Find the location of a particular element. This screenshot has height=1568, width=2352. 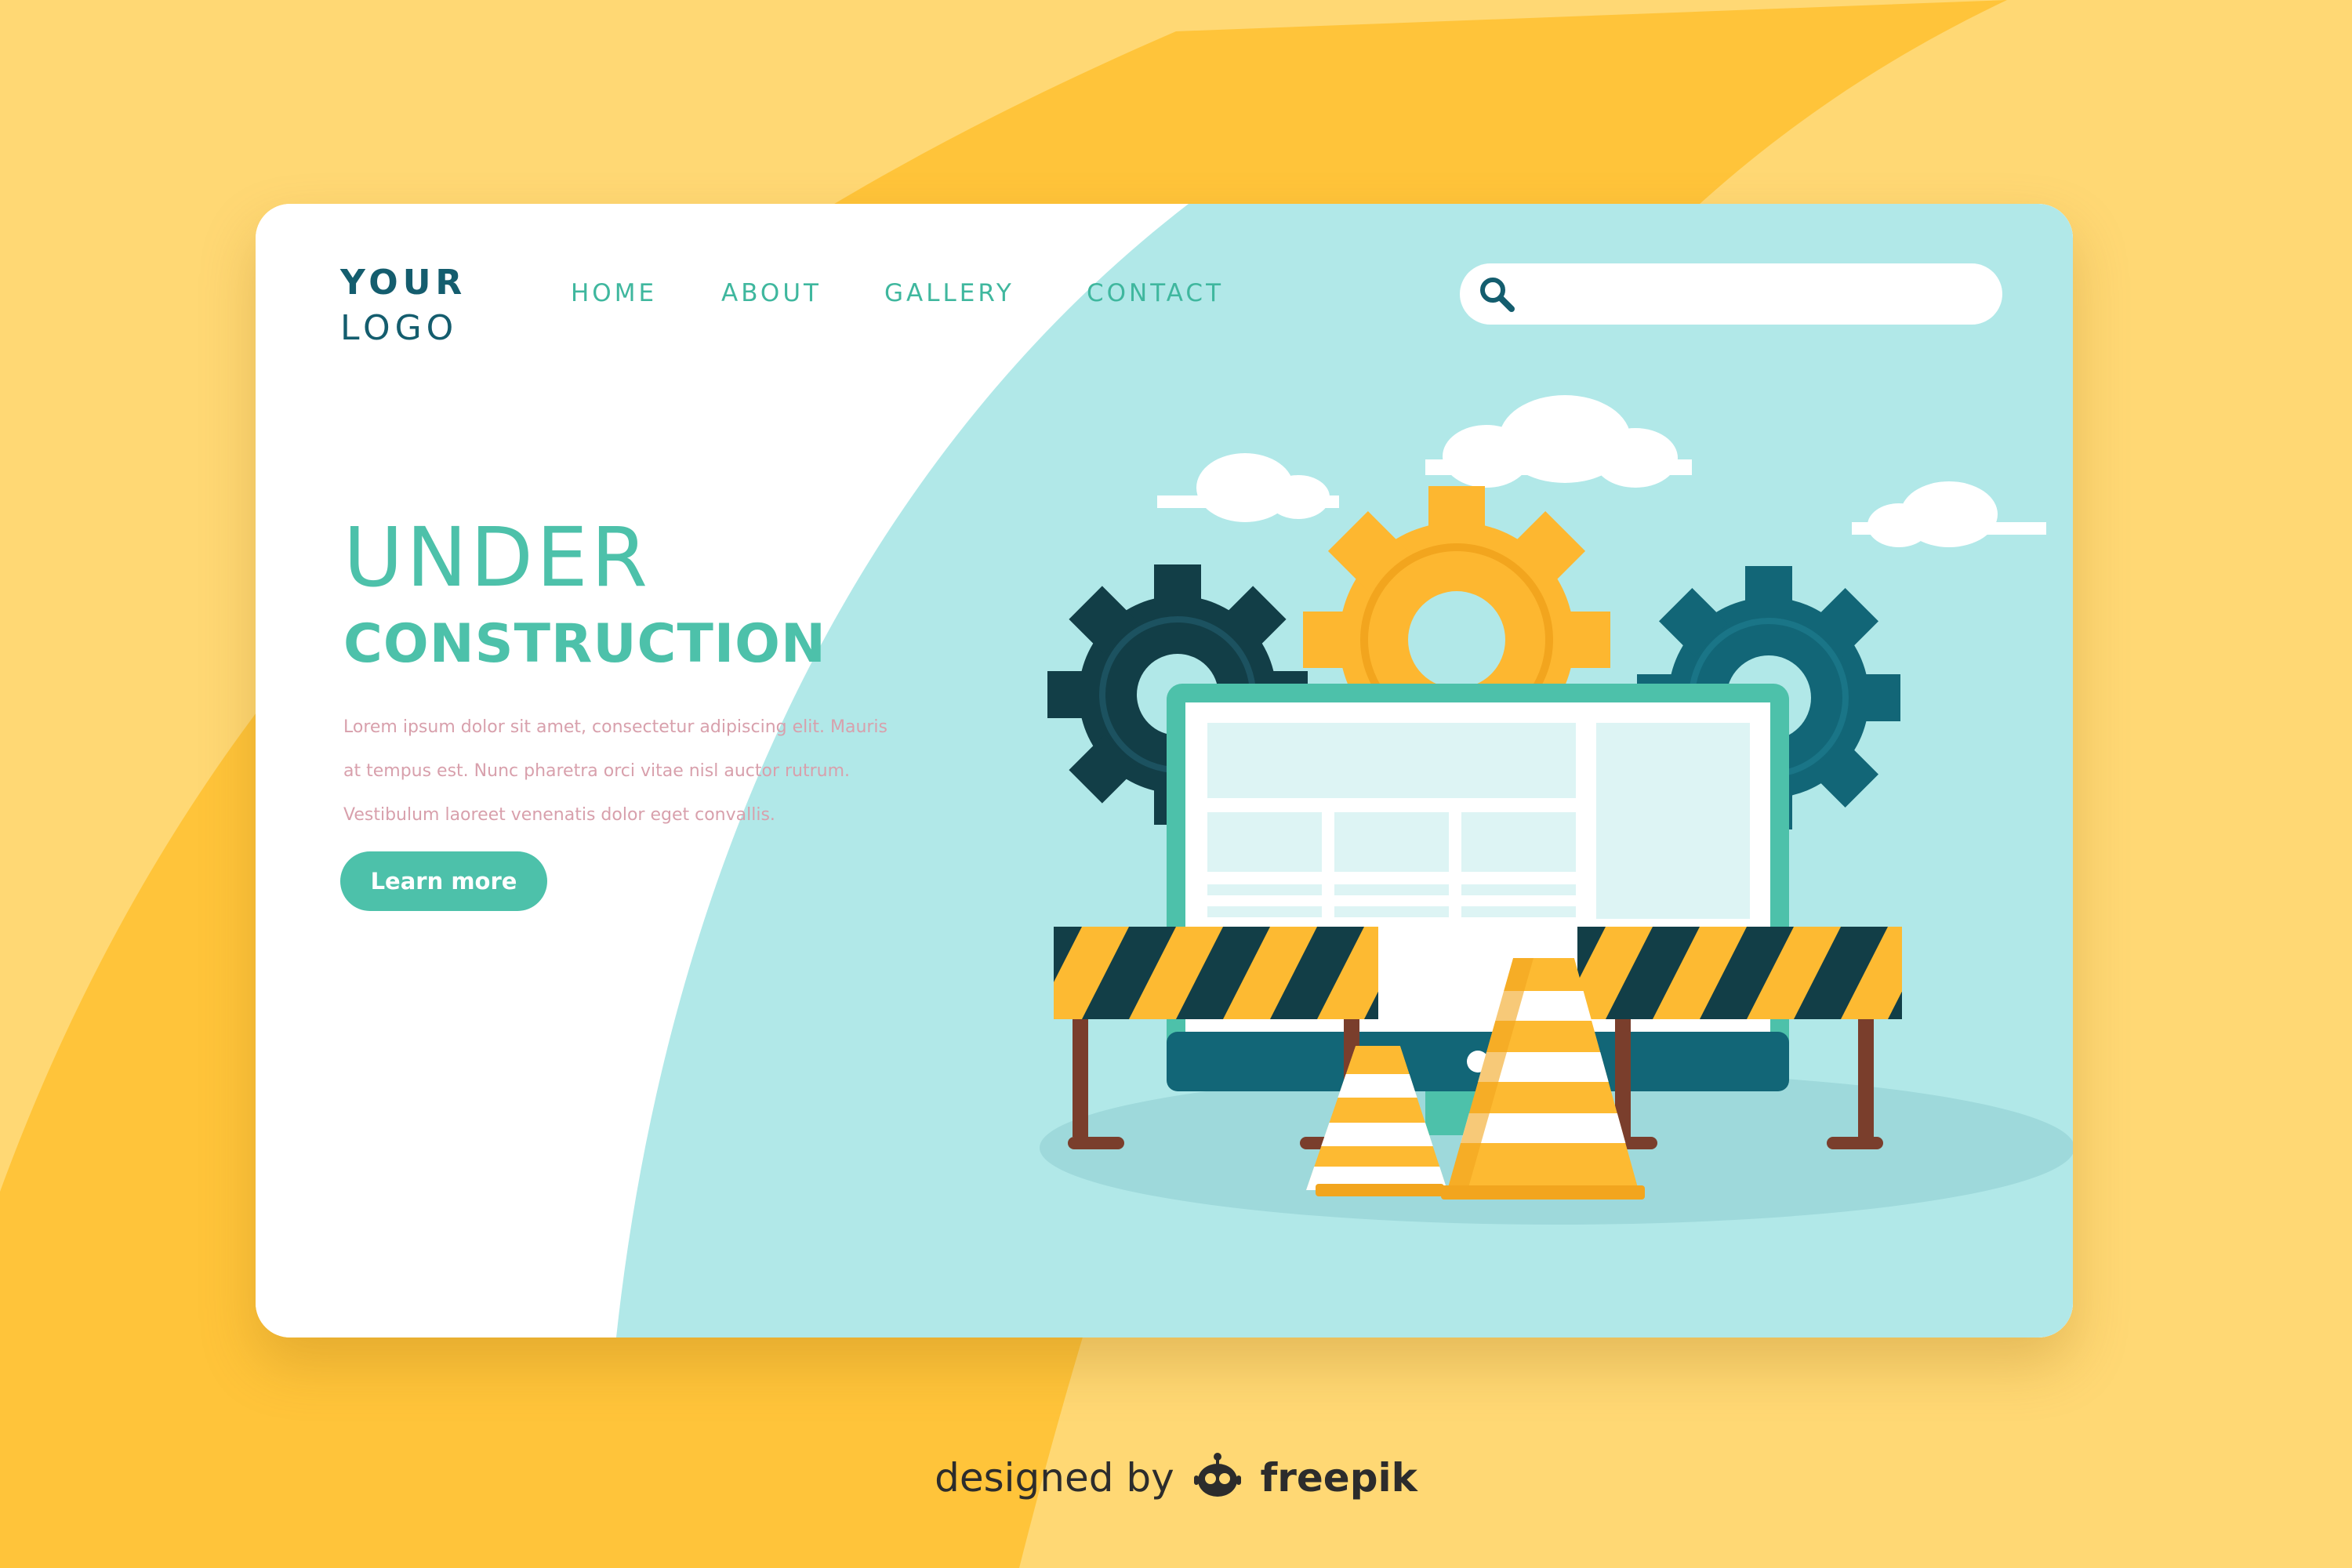

freepik-robot-icon is located at coordinates (1217, 1475).